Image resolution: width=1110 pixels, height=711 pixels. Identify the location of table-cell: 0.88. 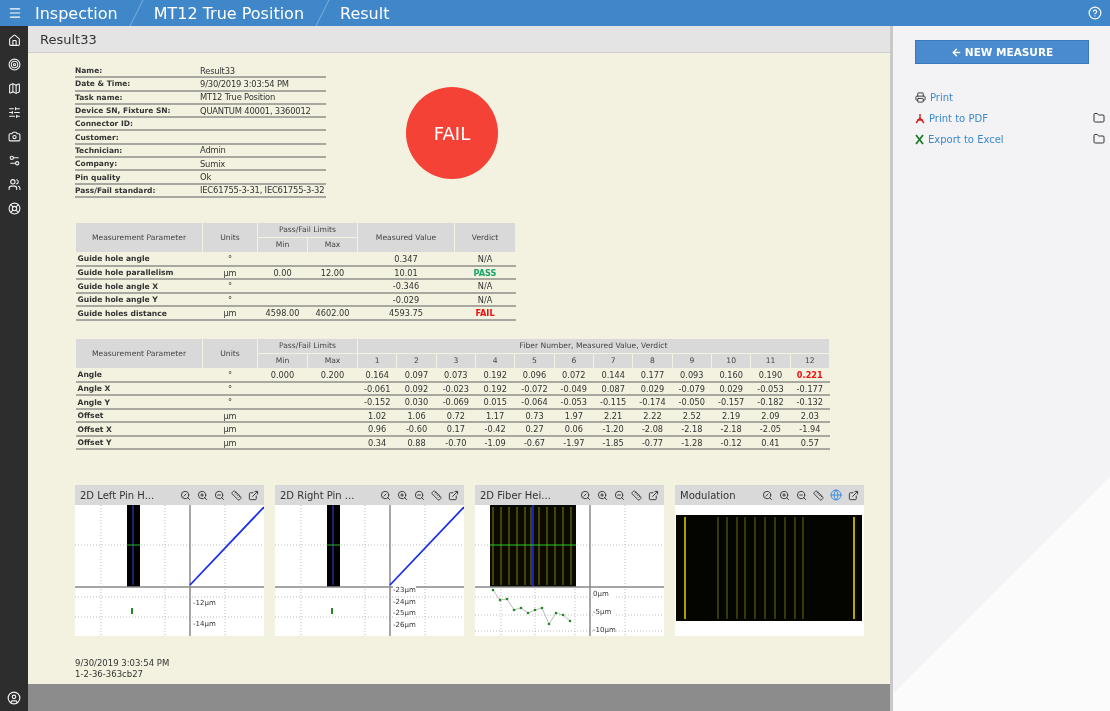
(416, 442).